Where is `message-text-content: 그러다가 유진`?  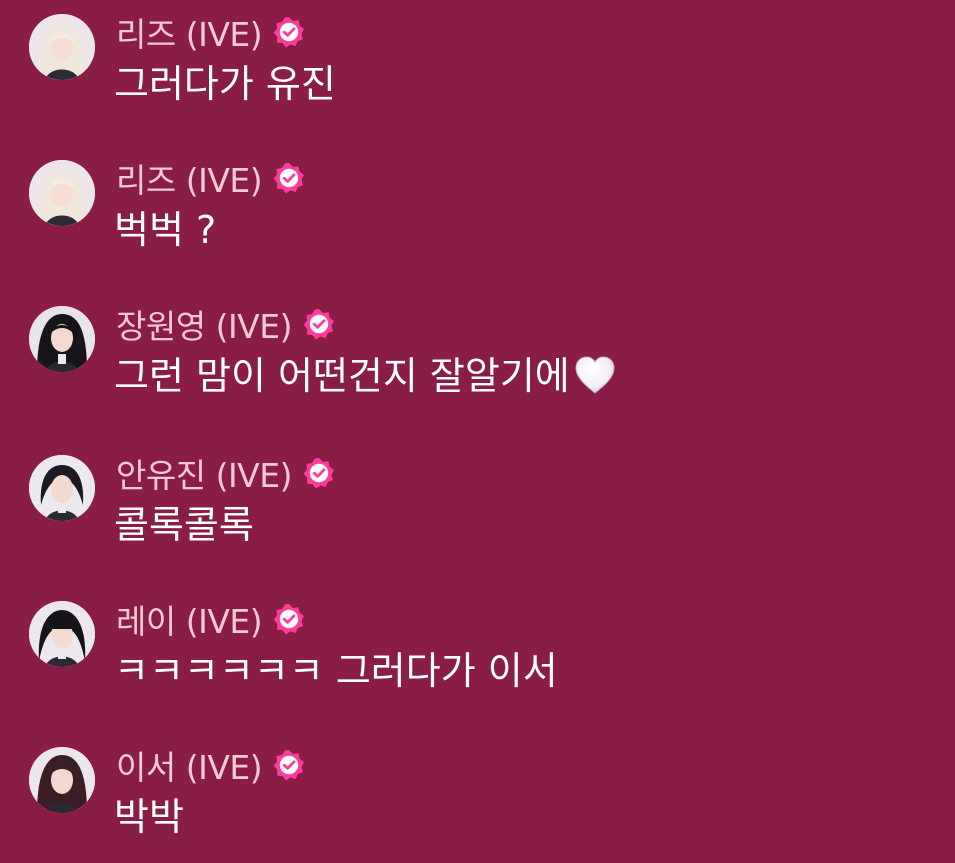 message-text-content: 그러다가 유진 is located at coordinates (225, 84).